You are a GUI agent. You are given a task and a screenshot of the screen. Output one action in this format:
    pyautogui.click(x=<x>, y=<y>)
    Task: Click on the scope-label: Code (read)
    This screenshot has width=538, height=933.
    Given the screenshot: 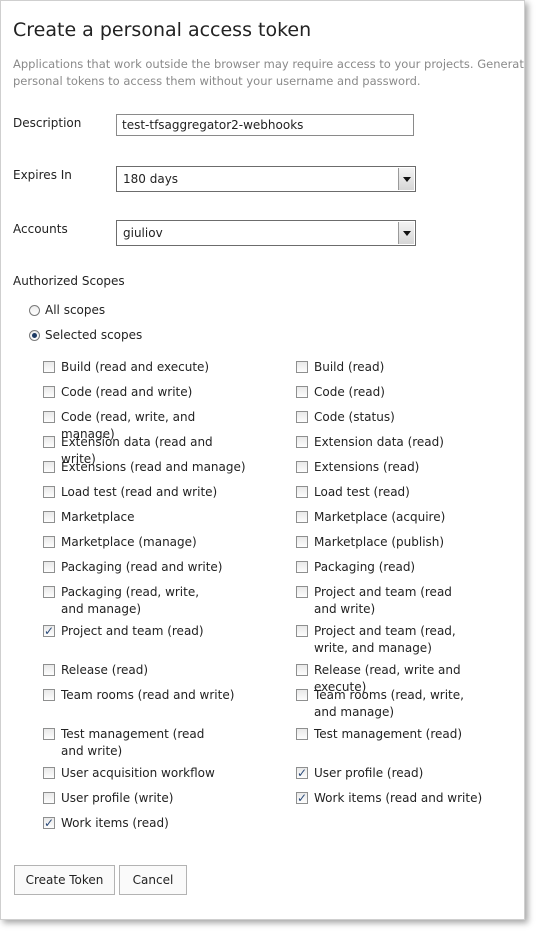 What is the action you would take?
    pyautogui.click(x=349, y=392)
    